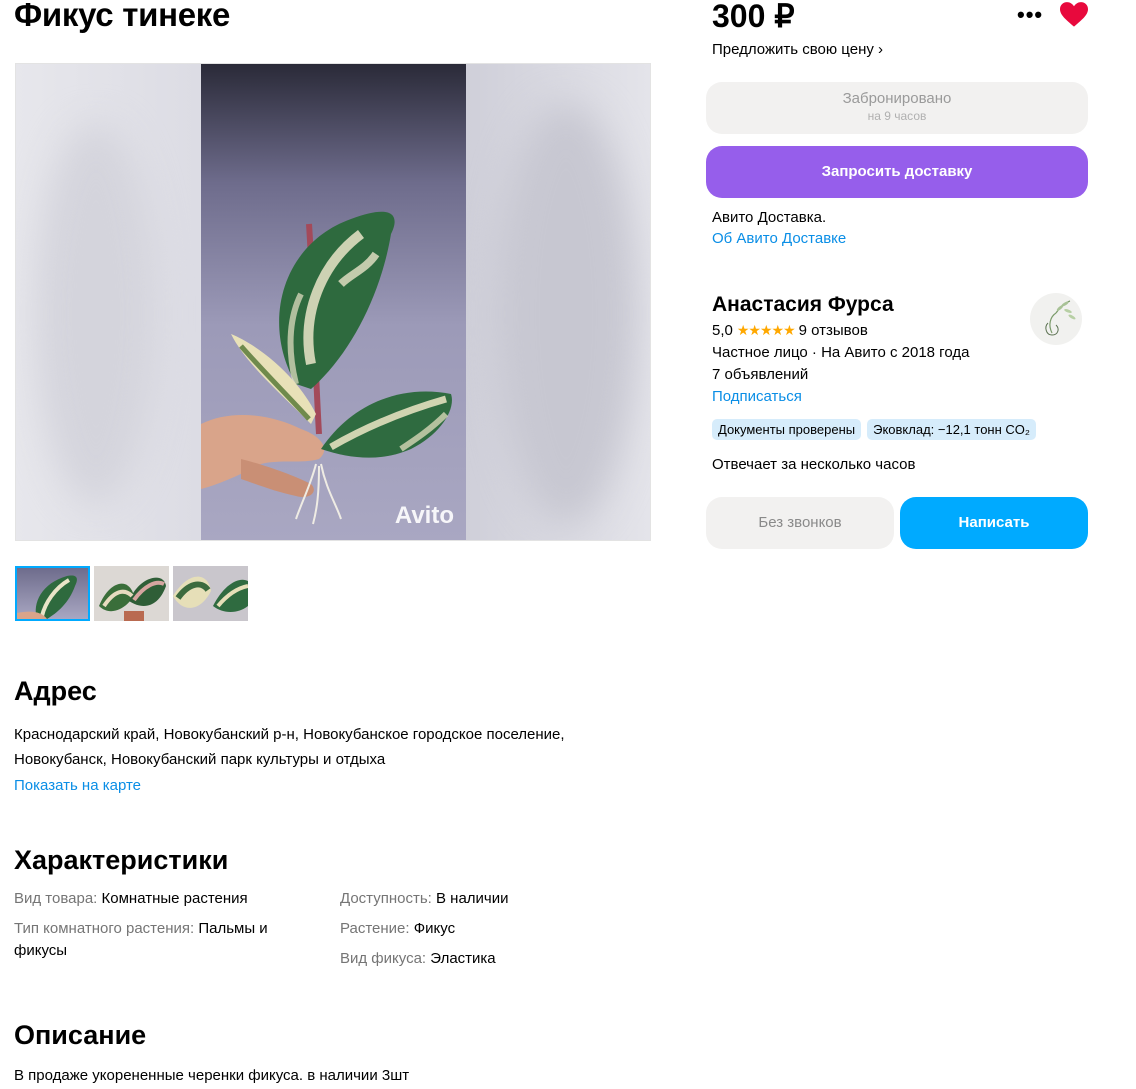 This screenshot has height=1089, width=1136. Describe the element at coordinates (814, 464) in the screenshot. I see `response-time: Отвечает за несколько часов` at that location.